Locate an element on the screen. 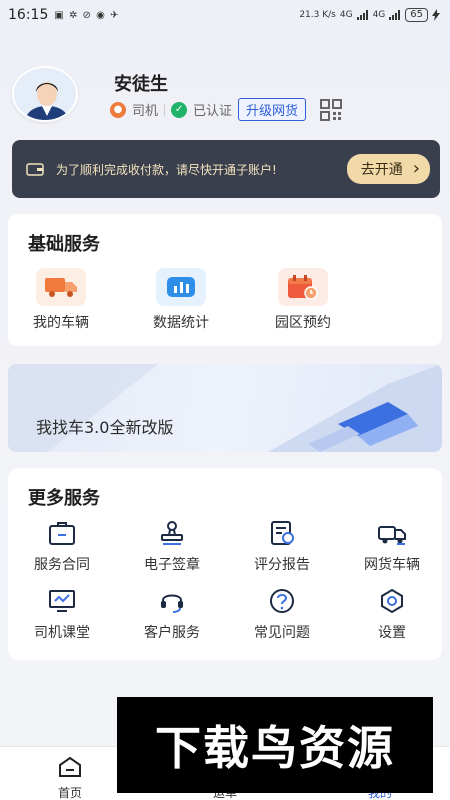  nav-home: 首页 is located at coordinates (70, 777).